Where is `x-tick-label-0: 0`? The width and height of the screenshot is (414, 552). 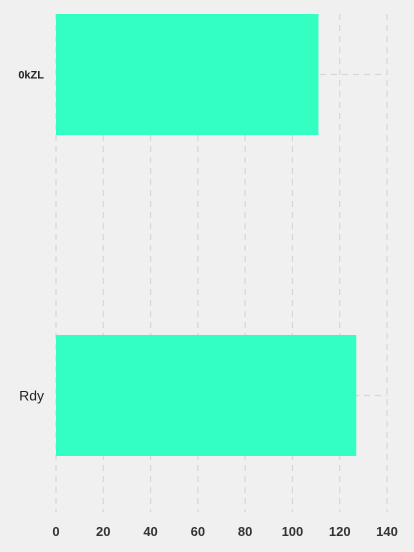
x-tick-label-0: 0 is located at coordinates (55, 531).